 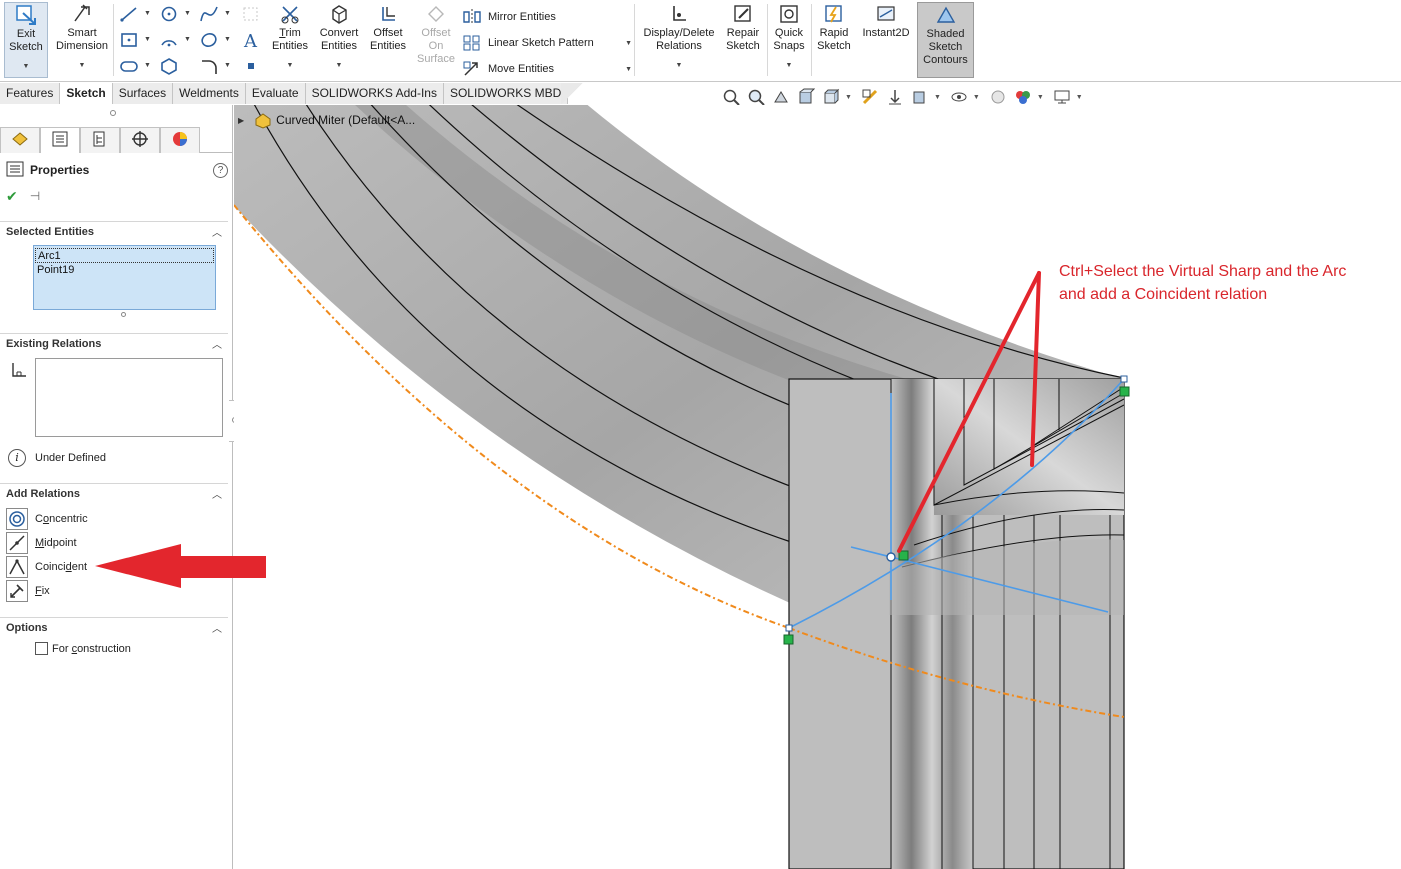 What do you see at coordinates (743, 27) in the screenshot?
I see `repair-sketch-button: Repair Sketch` at bounding box center [743, 27].